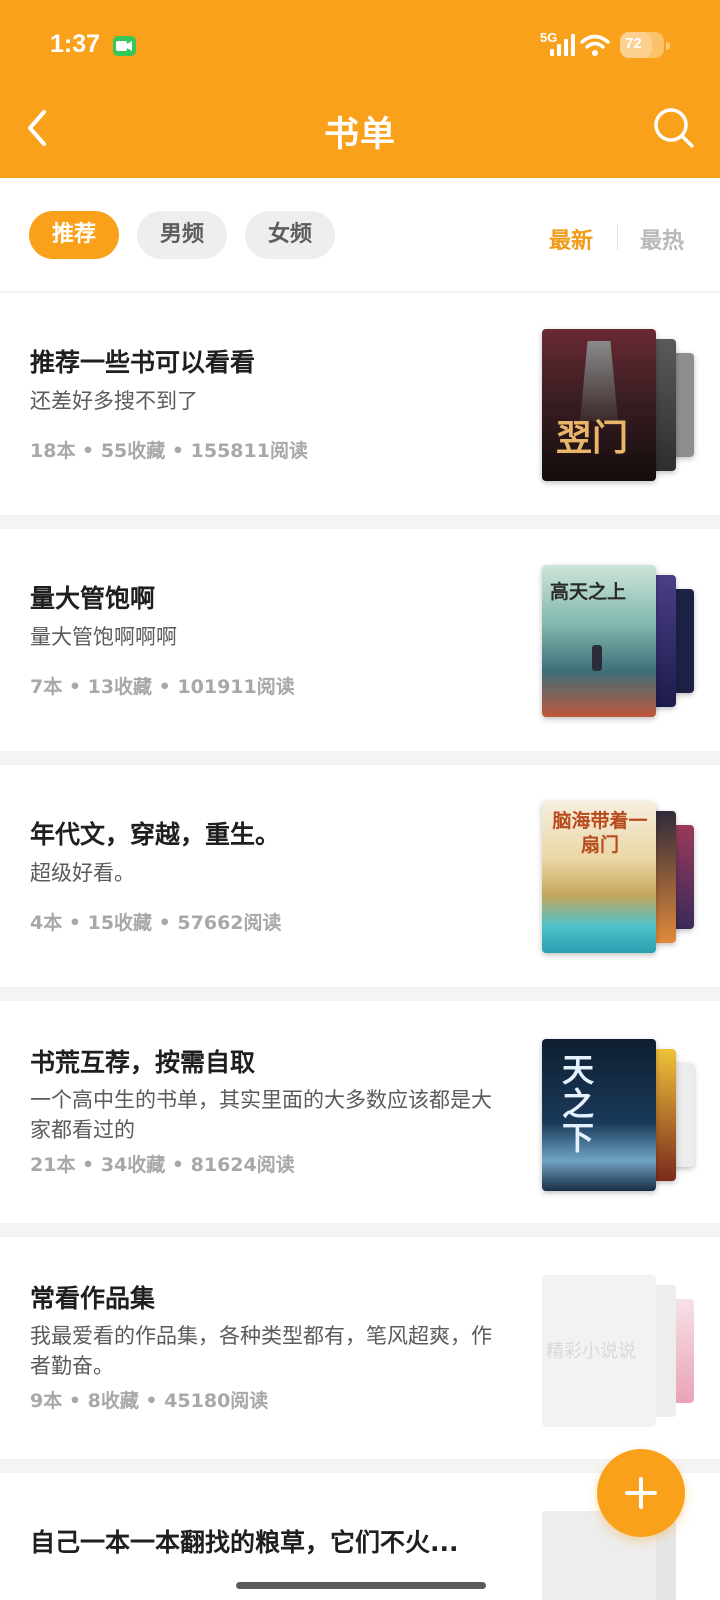 The image size is (720, 1600). I want to click on cover-stack: 高天之上, so click(619, 641).